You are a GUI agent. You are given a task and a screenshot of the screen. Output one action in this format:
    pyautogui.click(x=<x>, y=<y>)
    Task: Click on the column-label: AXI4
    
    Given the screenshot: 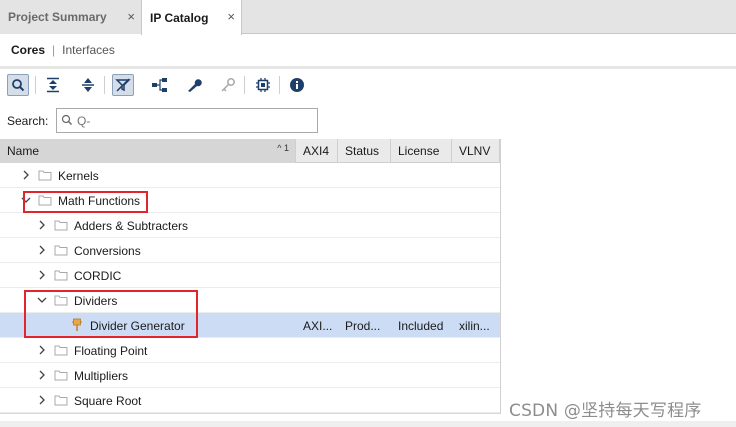 What is the action you would take?
    pyautogui.click(x=316, y=151)
    